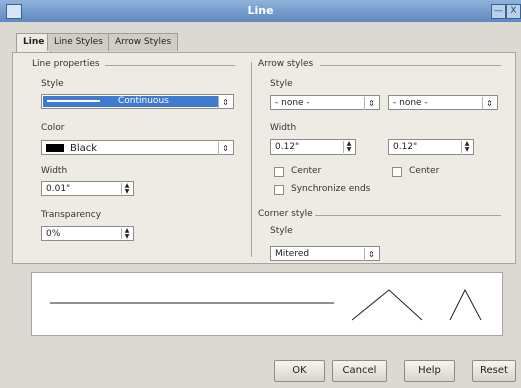 This screenshot has width=521, height=388. I want to click on center-end-checkbox, so click(397, 172).